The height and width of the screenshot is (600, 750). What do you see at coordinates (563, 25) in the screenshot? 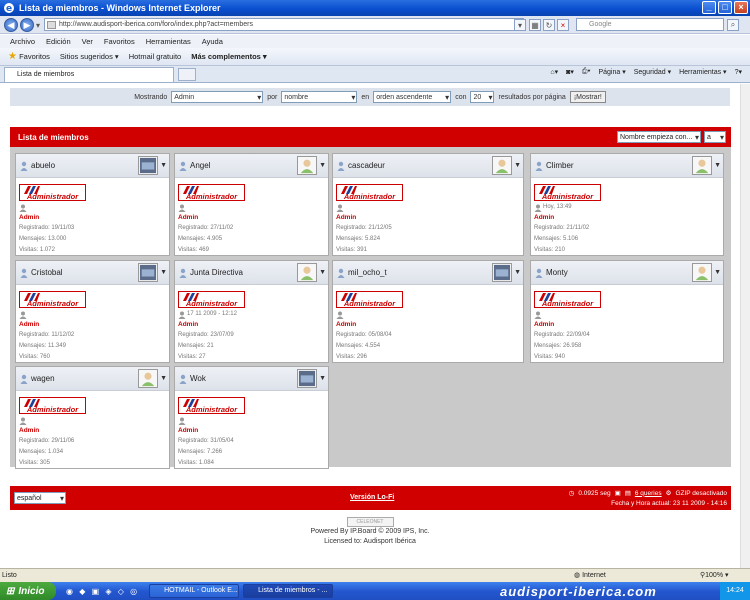
I see `stop-icon: ×` at bounding box center [563, 25].